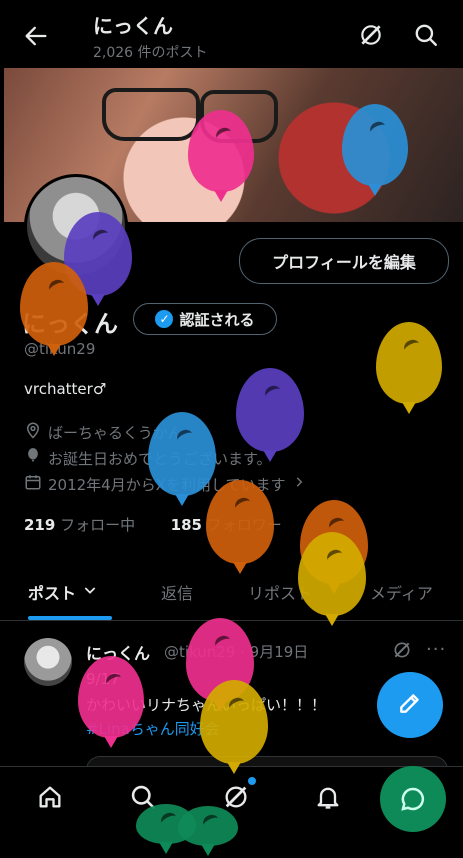  What do you see at coordinates (177, 592) in the screenshot?
I see `tab-replies: 返信` at bounding box center [177, 592].